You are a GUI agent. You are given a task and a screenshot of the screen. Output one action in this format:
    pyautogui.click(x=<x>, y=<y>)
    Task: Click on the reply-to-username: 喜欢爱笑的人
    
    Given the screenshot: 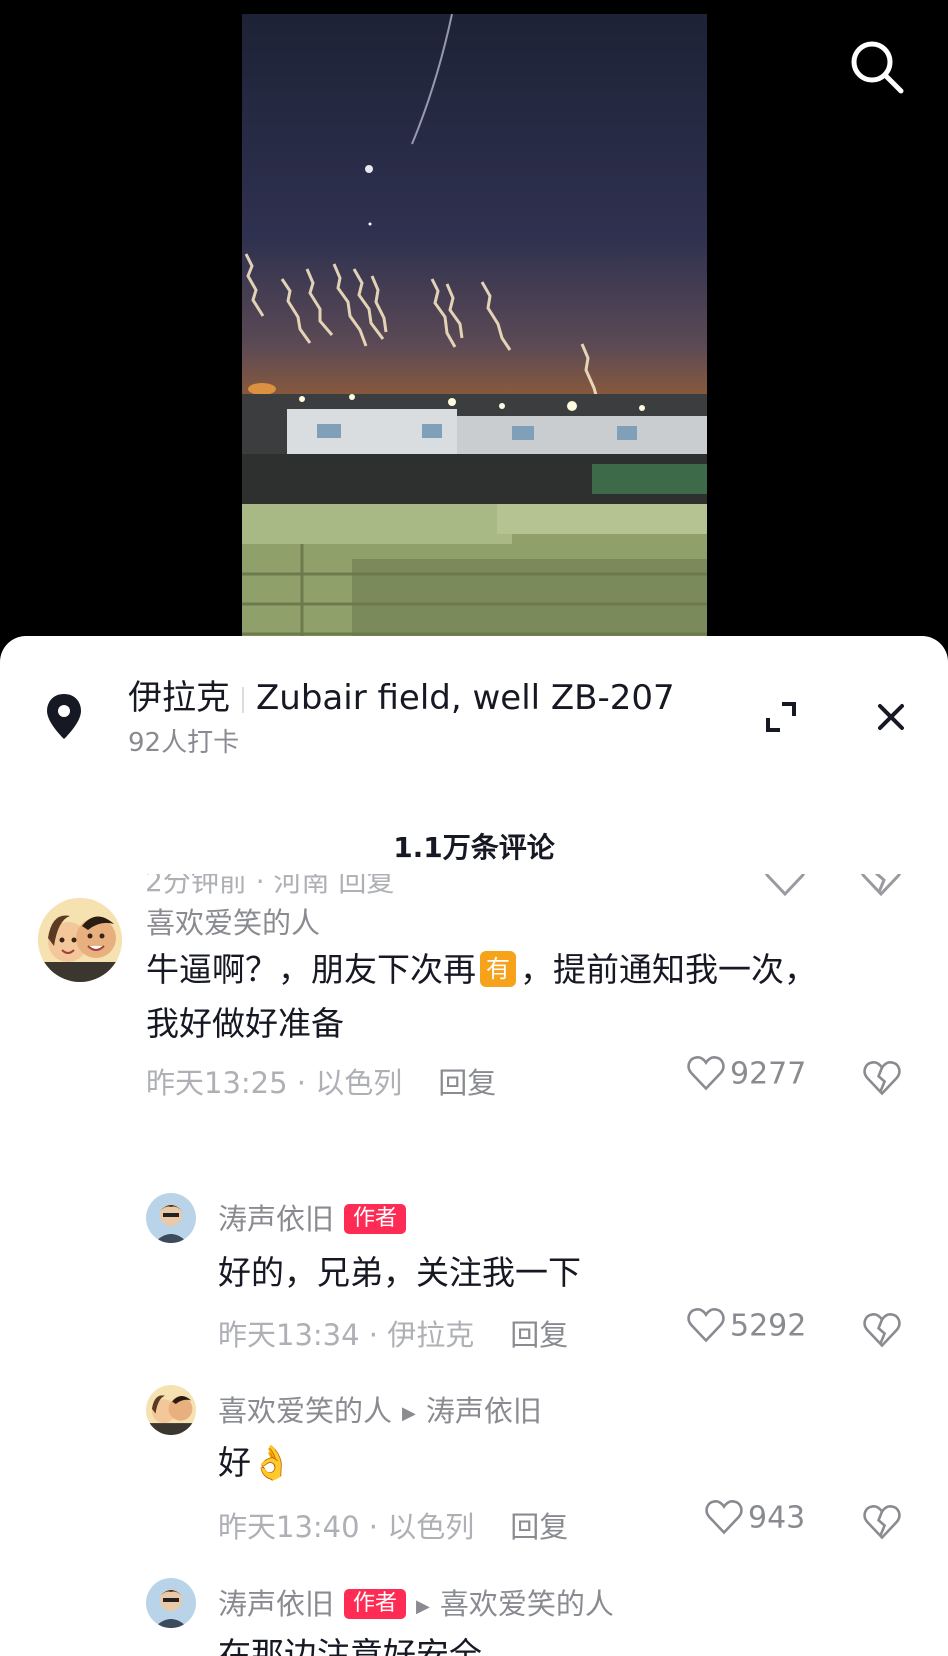 What is the action you would take?
    pyautogui.click(x=526, y=1604)
    